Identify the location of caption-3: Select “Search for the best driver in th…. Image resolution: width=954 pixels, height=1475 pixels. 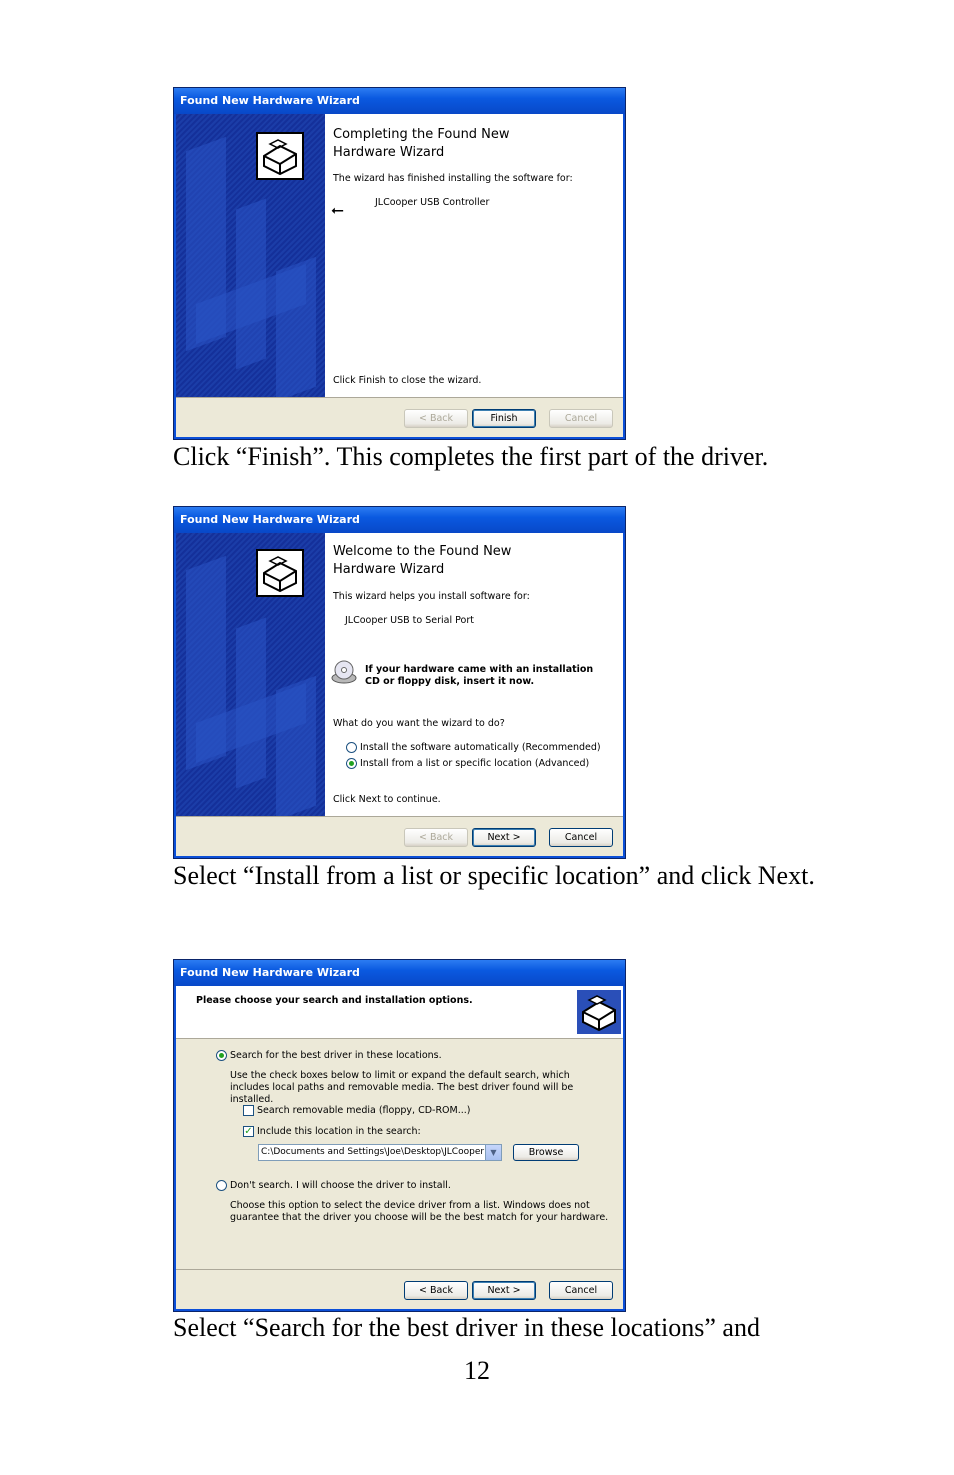
(466, 1327).